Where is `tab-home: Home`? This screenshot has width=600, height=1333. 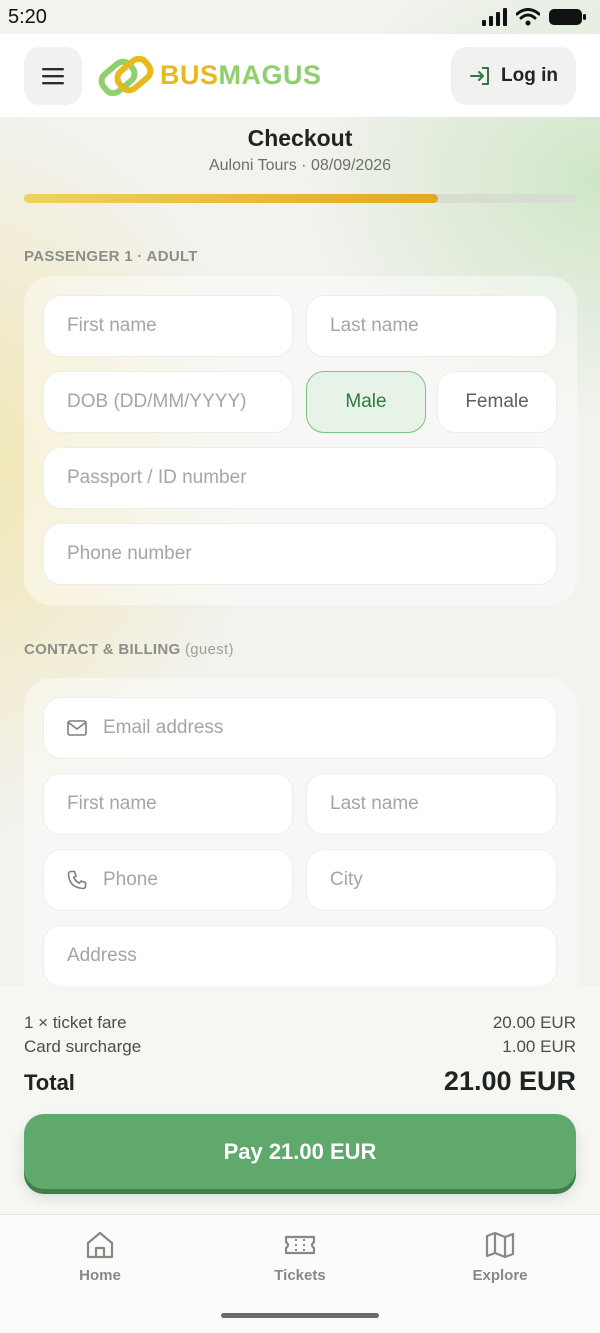 tab-home: Home is located at coordinates (100, 1256).